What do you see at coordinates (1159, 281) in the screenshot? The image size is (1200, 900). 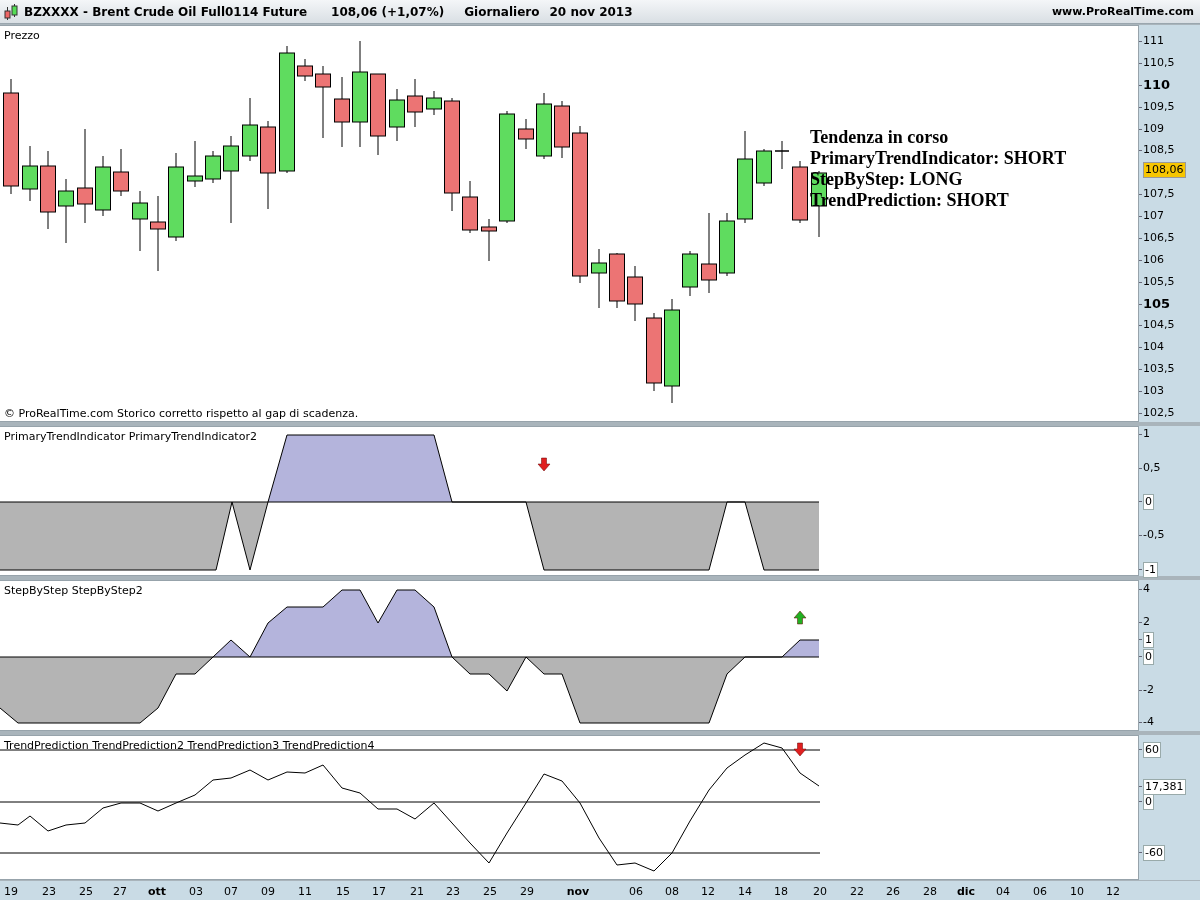 I see `axis-label: 105,5` at bounding box center [1159, 281].